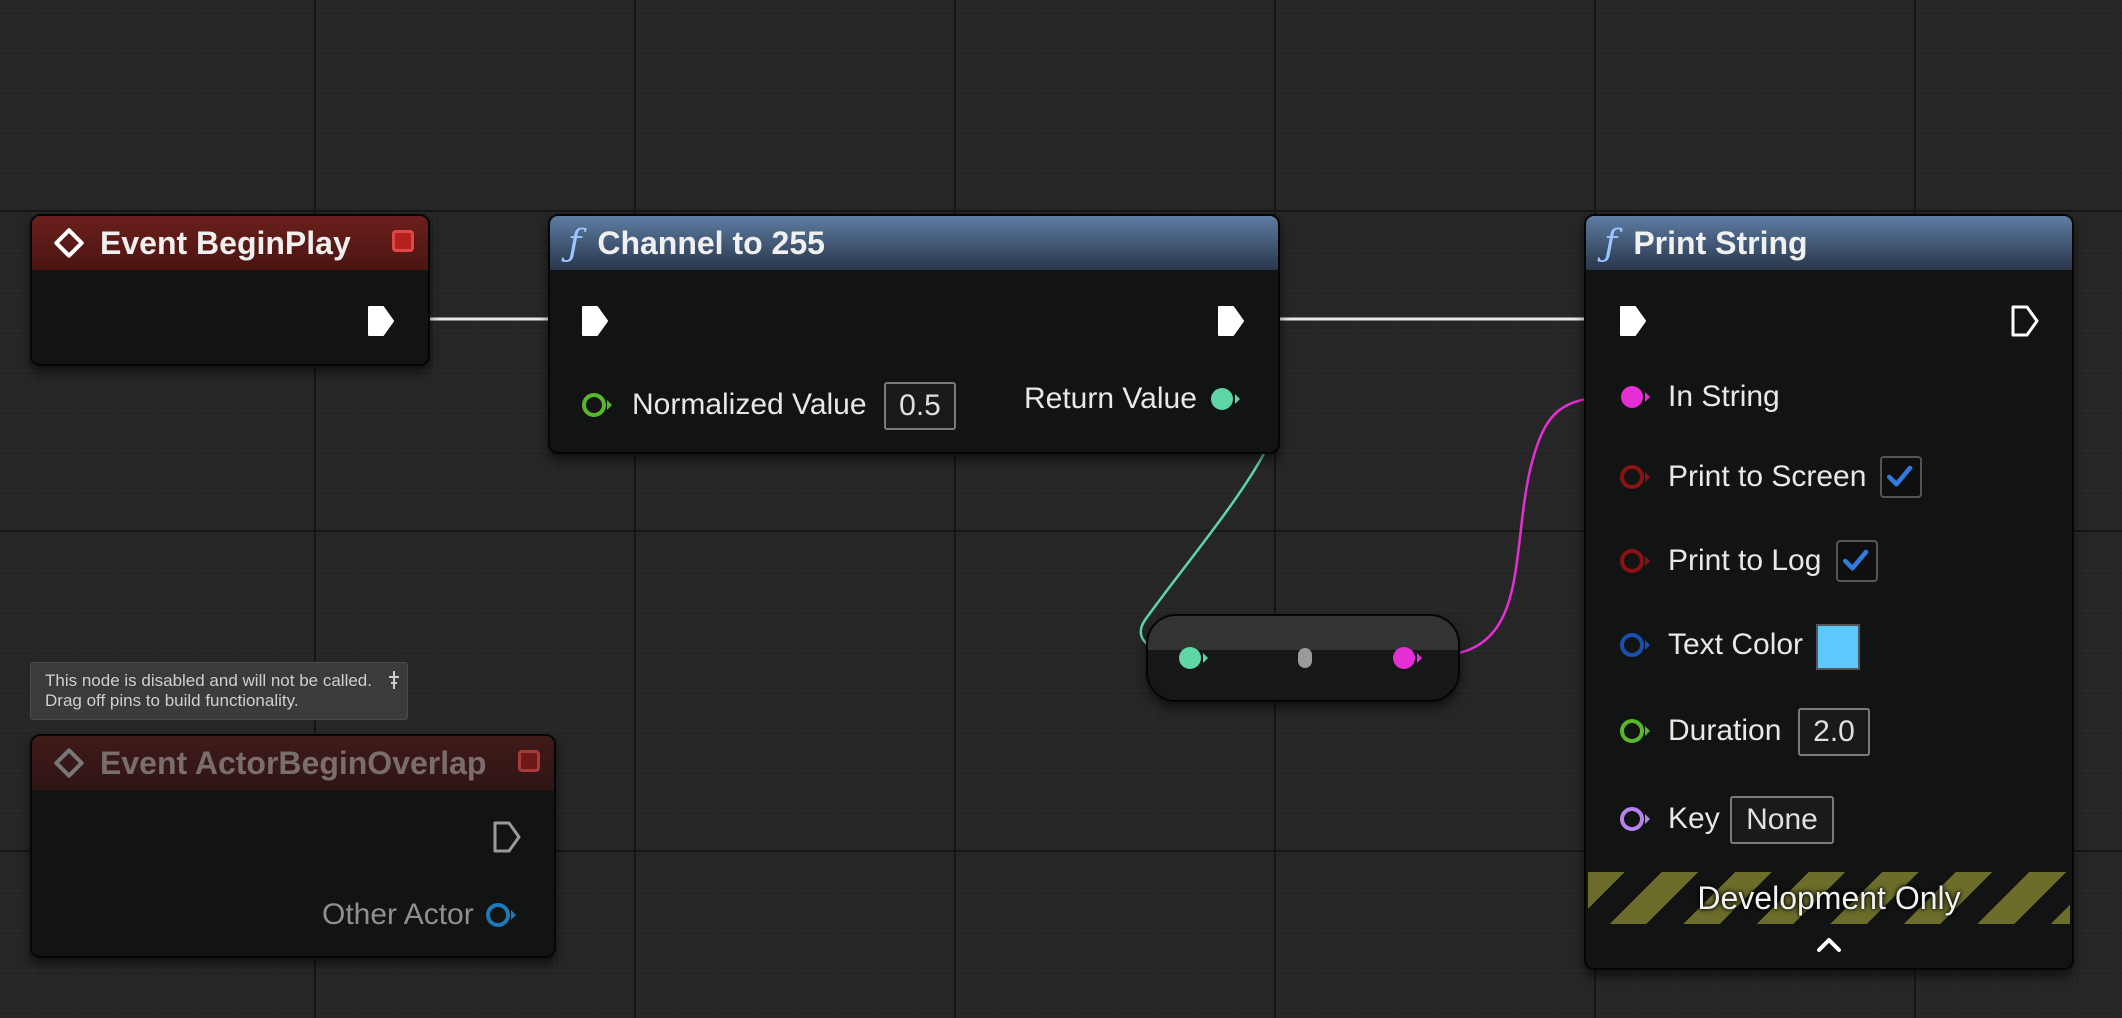 This screenshot has width=2122, height=1018. I want to click on node-header: ƒ Print String, so click(1829, 243).